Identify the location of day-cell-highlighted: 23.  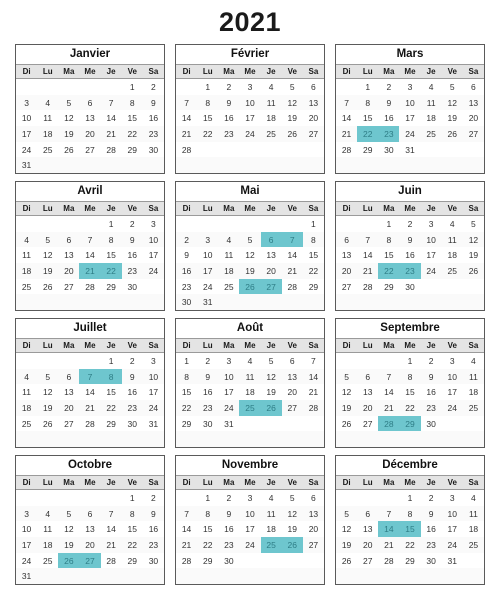
(389, 134).